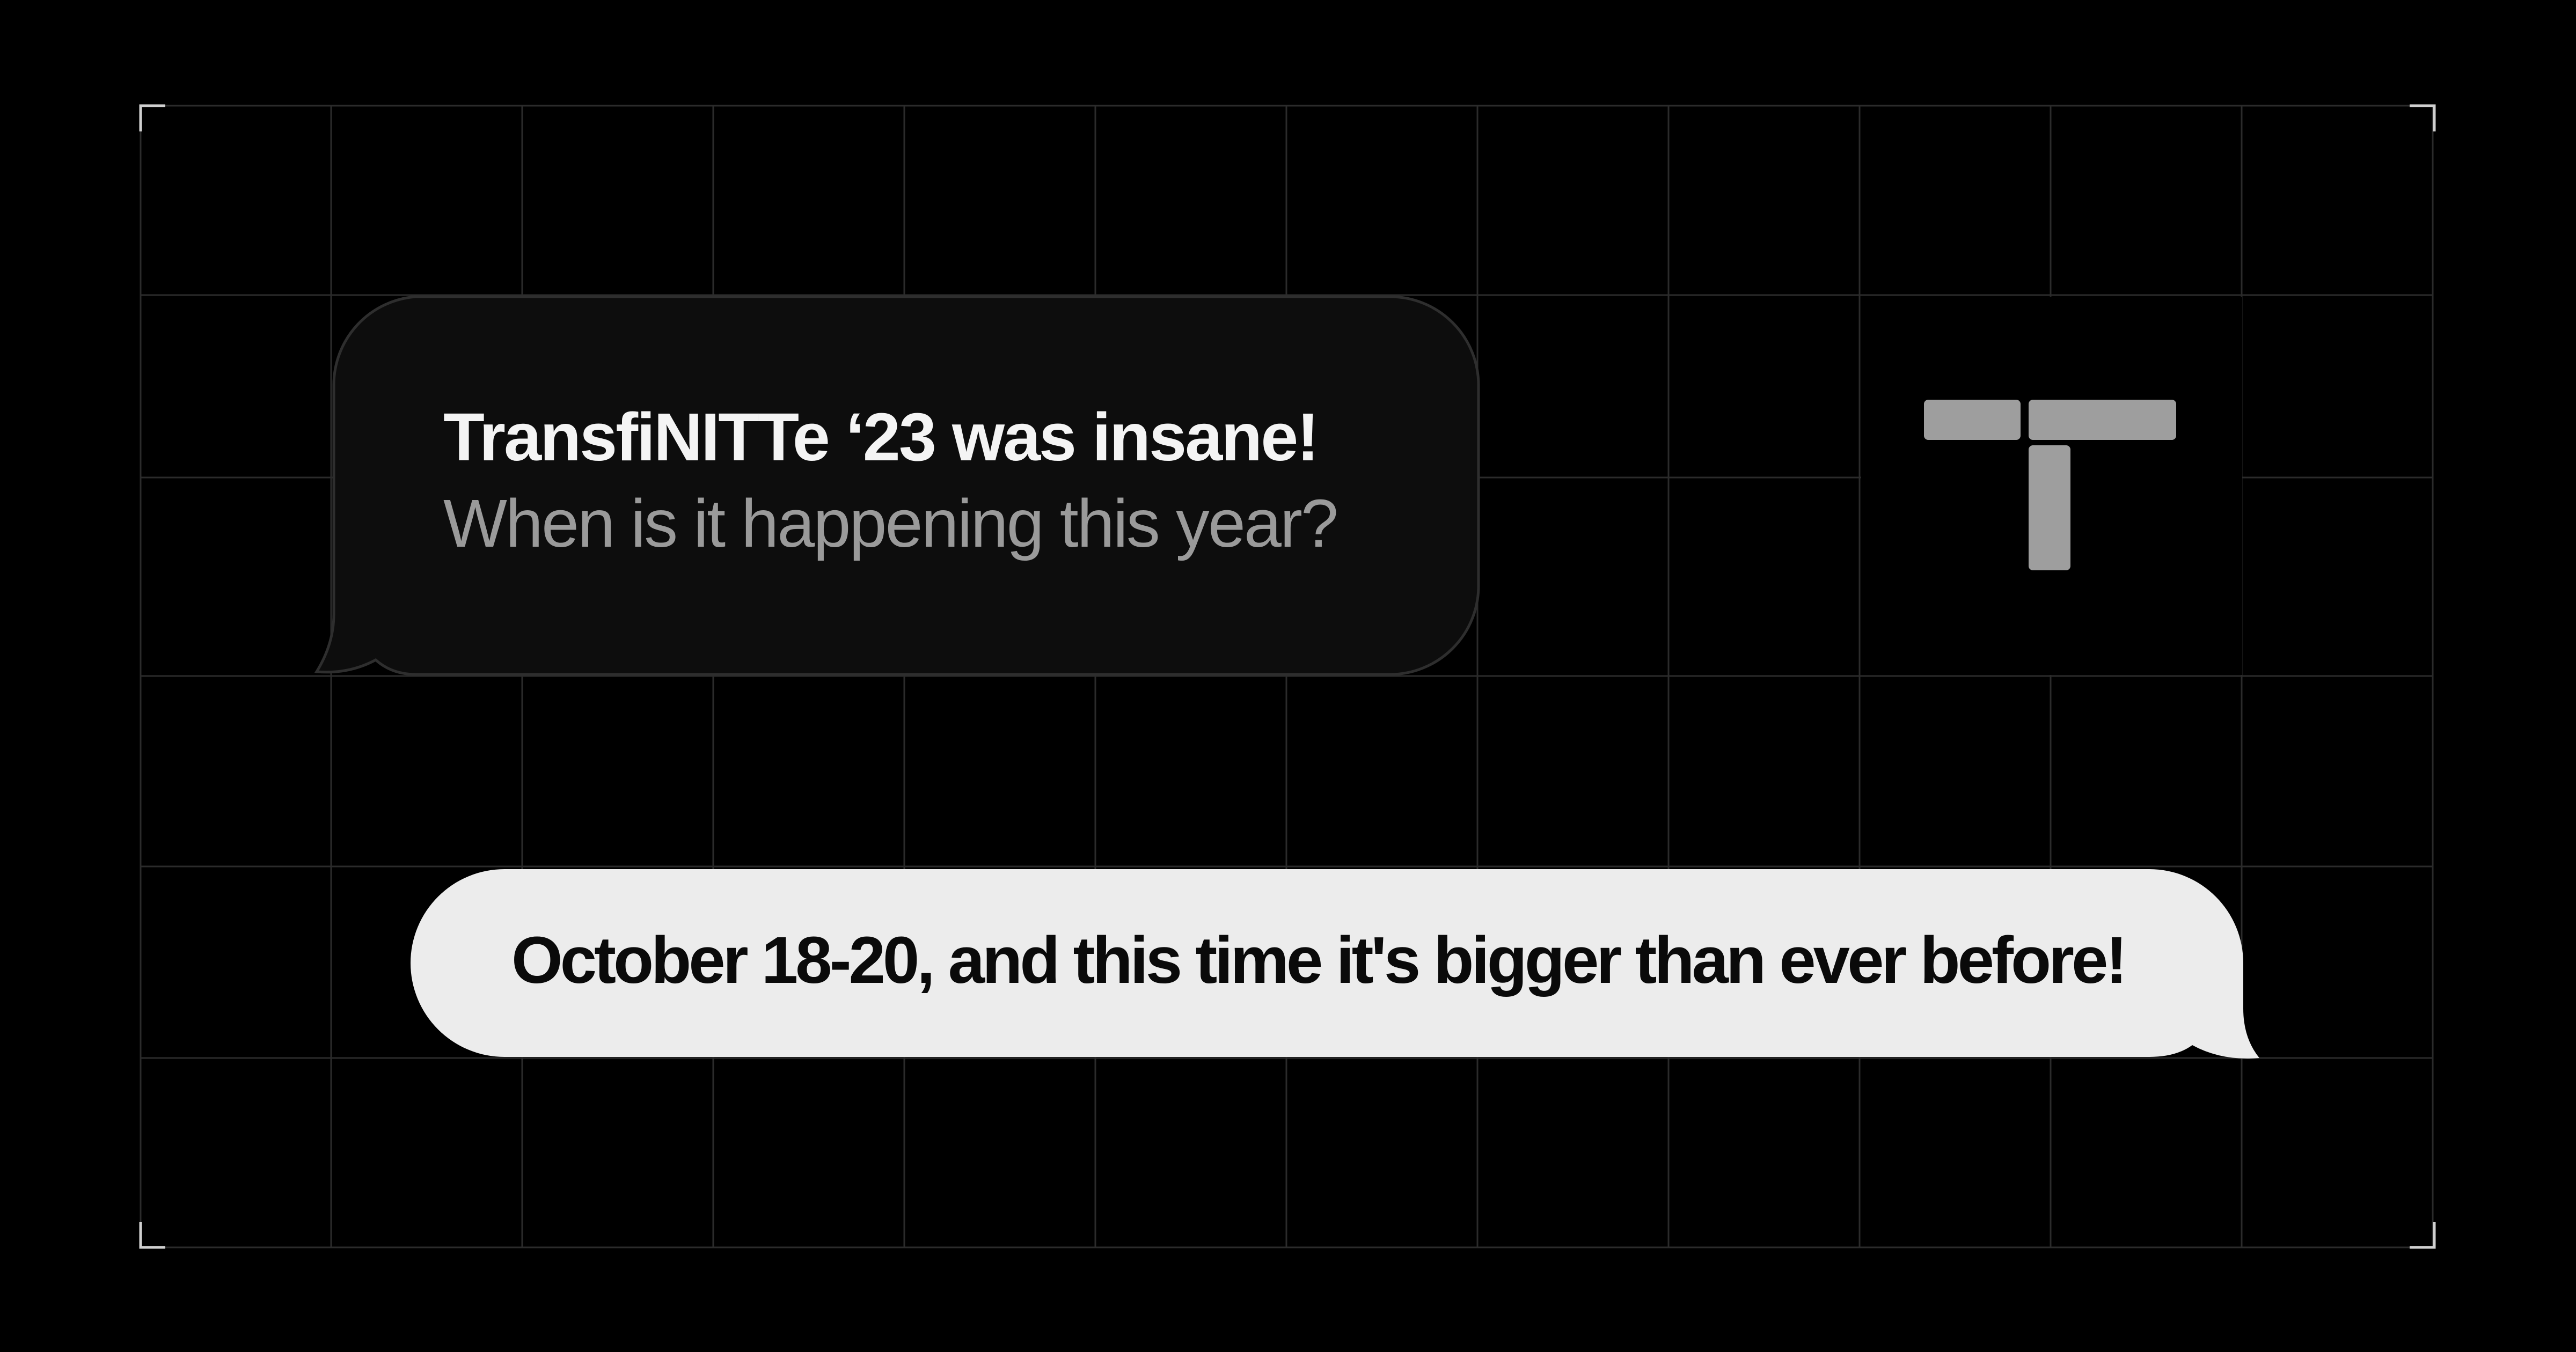  Describe the element at coordinates (2102, 420) in the screenshot. I see `logo-bar-right` at that location.